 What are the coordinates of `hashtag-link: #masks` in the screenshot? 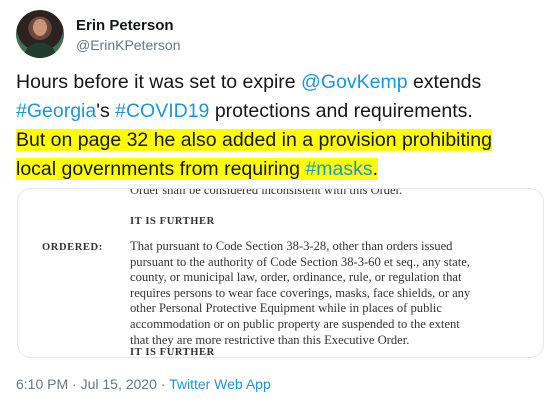 It's located at (338, 169).